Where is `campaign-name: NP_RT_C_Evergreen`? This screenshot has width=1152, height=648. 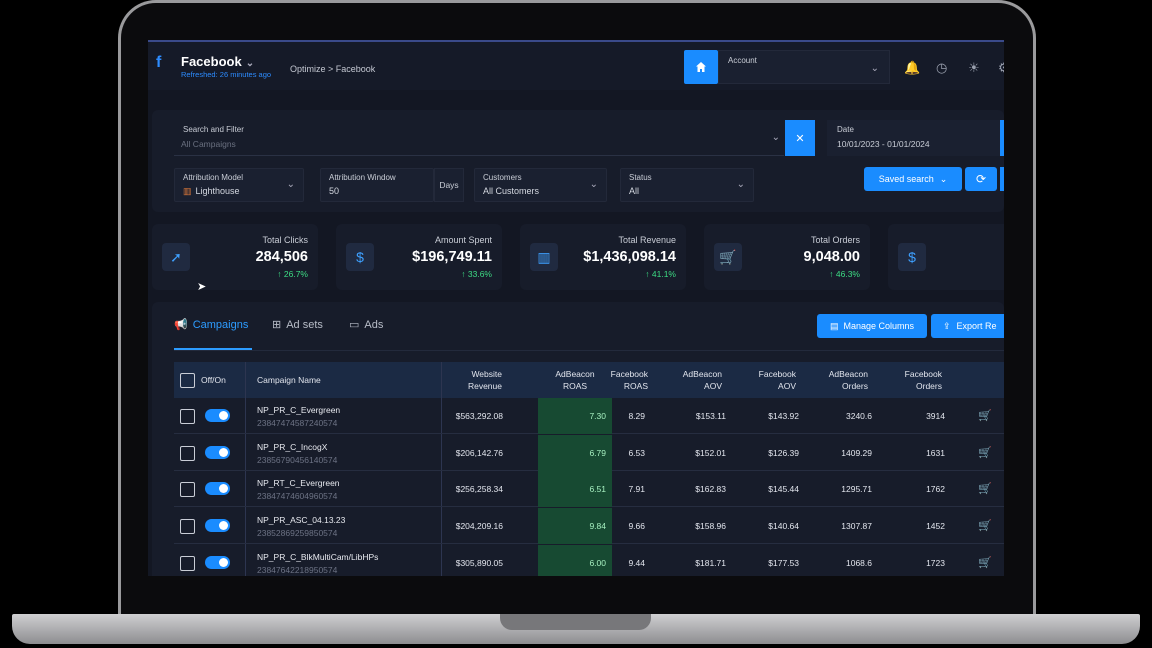 campaign-name: NP_RT_C_Evergreen is located at coordinates (298, 483).